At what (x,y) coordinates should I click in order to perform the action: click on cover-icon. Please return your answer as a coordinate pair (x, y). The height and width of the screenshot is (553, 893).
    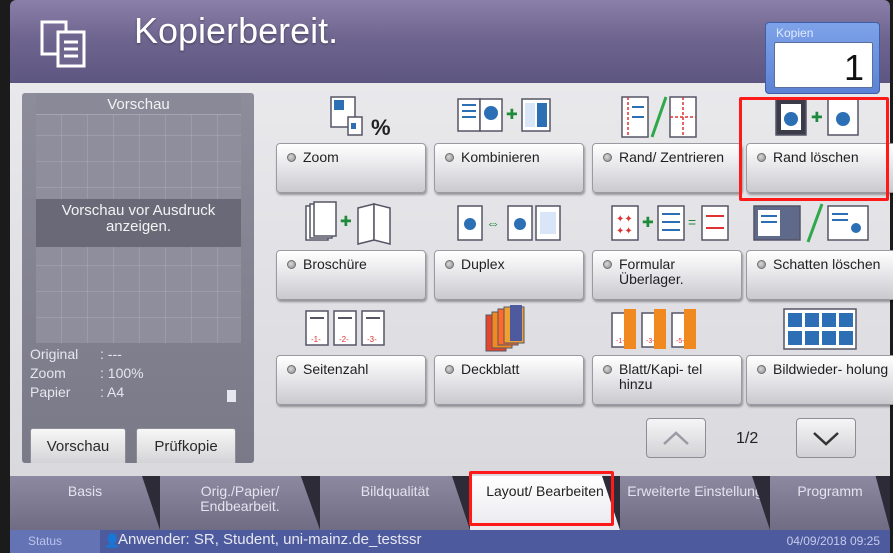
    Looking at the image, I should click on (505, 328).